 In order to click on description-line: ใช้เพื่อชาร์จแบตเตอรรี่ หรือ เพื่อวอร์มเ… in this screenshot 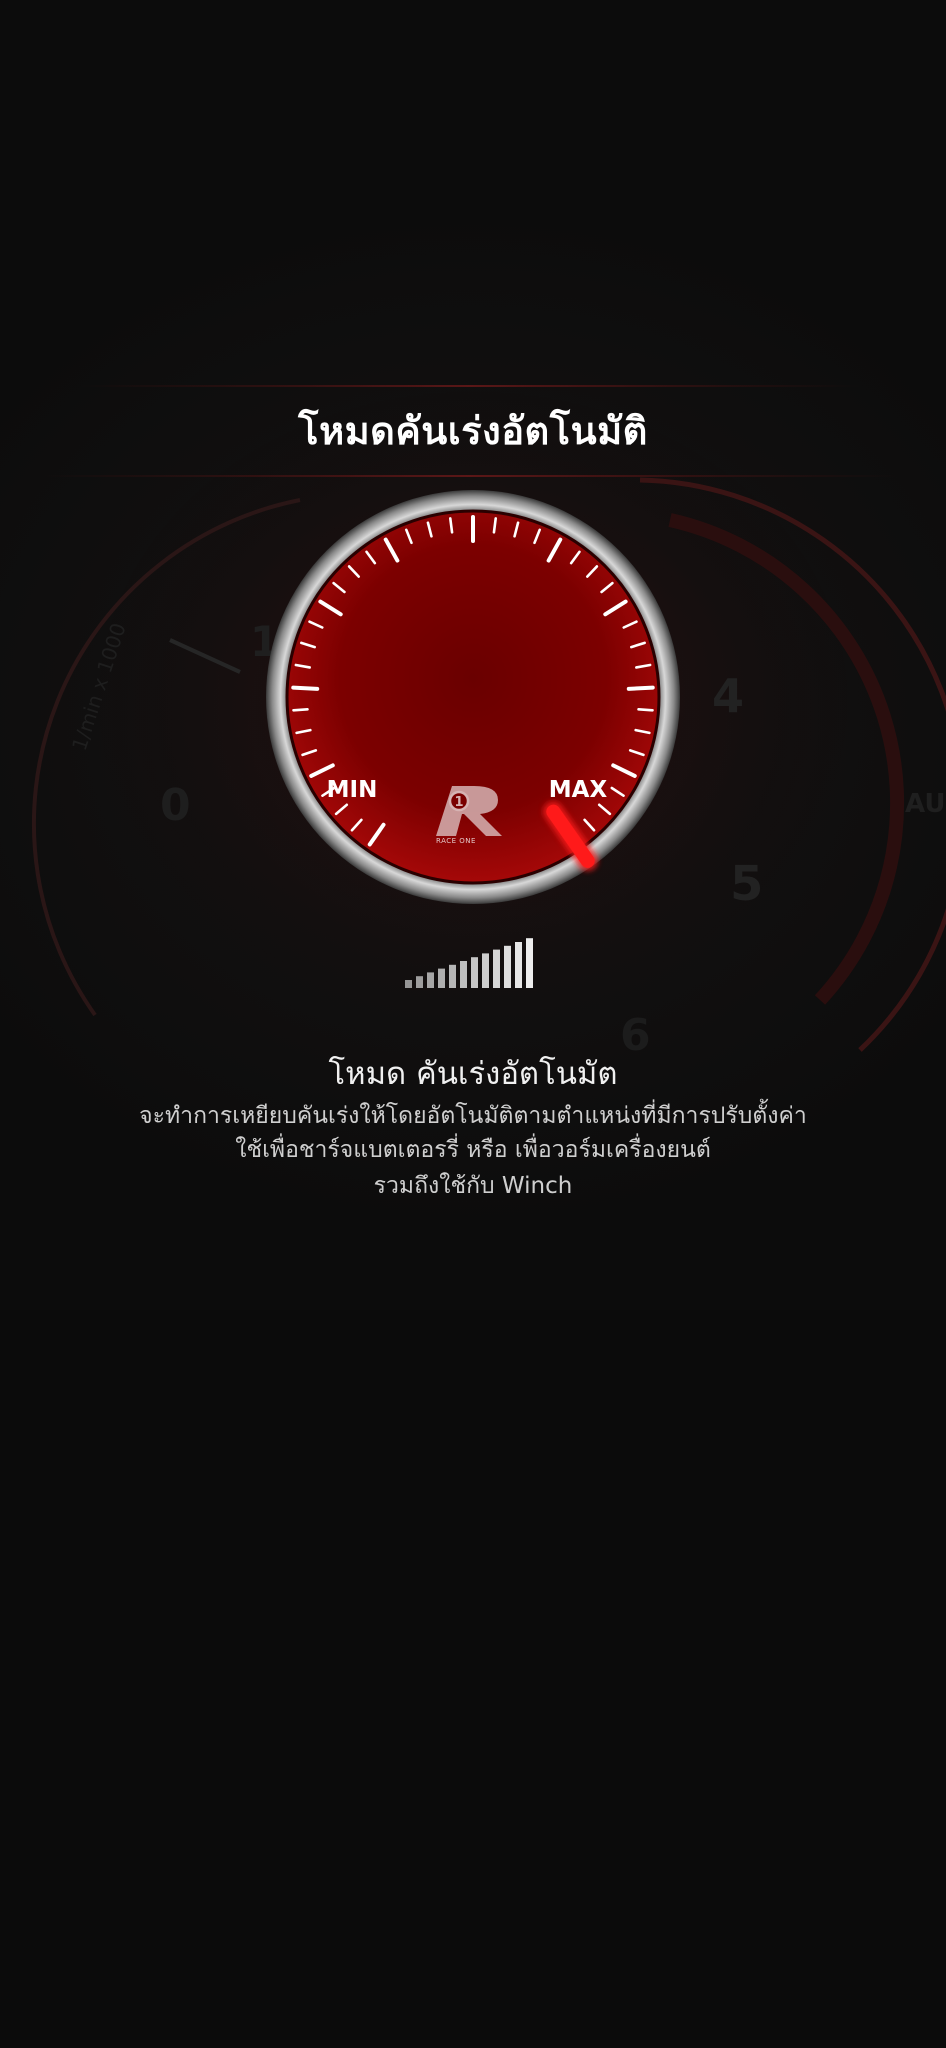, I will do `click(473, 1150)`.